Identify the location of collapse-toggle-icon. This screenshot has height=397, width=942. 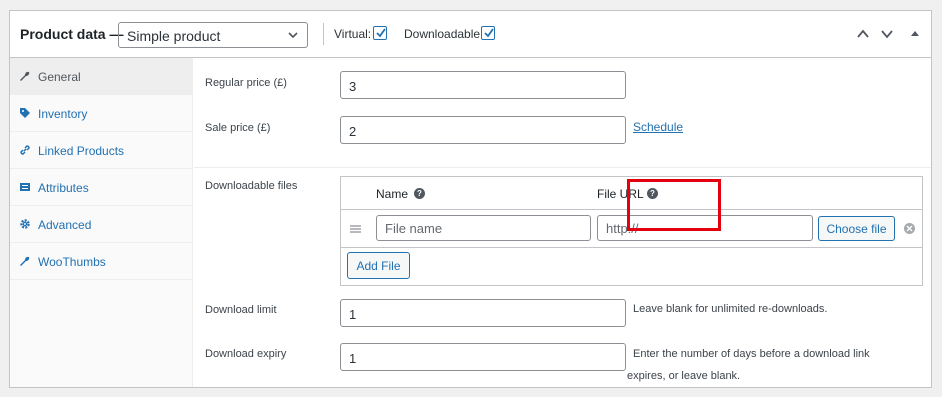
(915, 34).